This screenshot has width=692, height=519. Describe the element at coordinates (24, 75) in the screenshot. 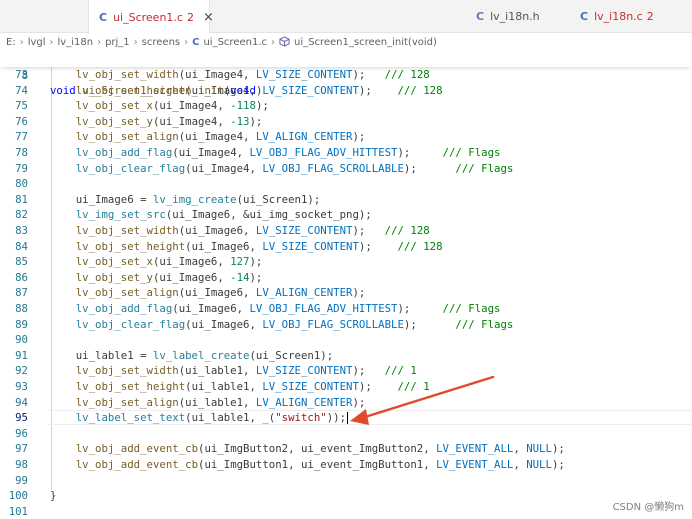

I see `line-number: 8` at that location.